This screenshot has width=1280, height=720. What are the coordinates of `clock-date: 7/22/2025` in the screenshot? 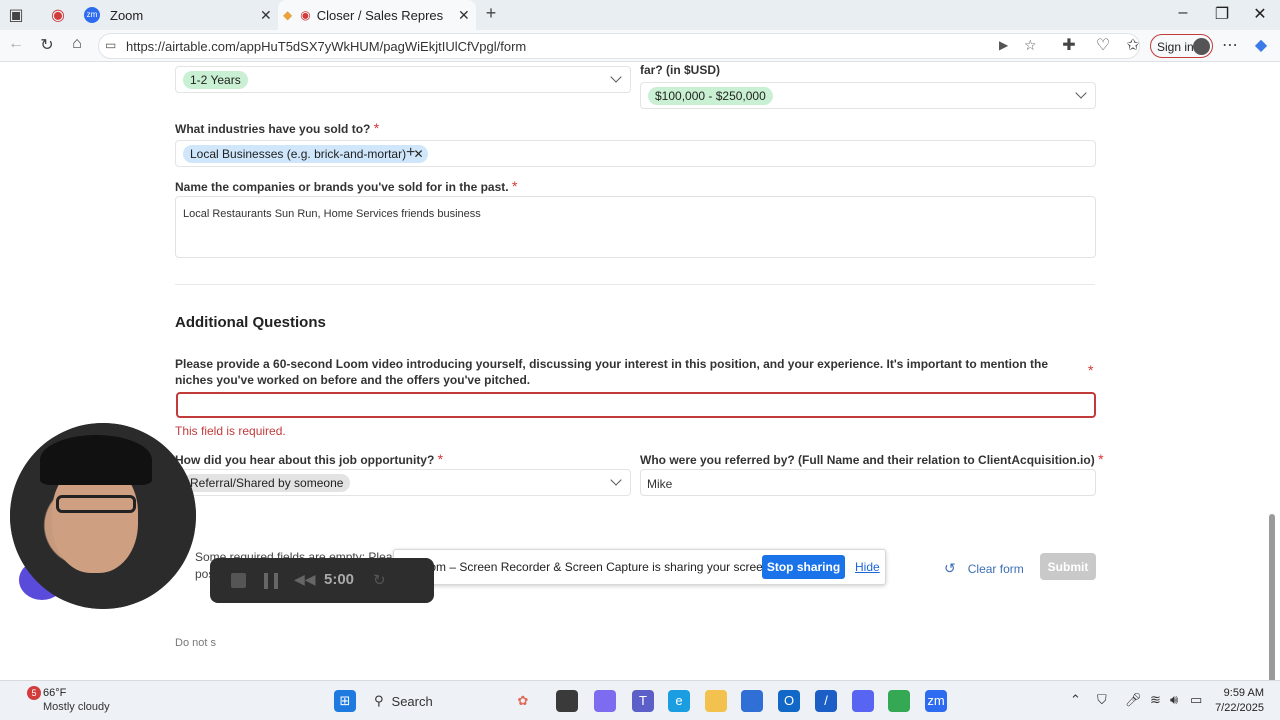 It's located at (1239, 708).